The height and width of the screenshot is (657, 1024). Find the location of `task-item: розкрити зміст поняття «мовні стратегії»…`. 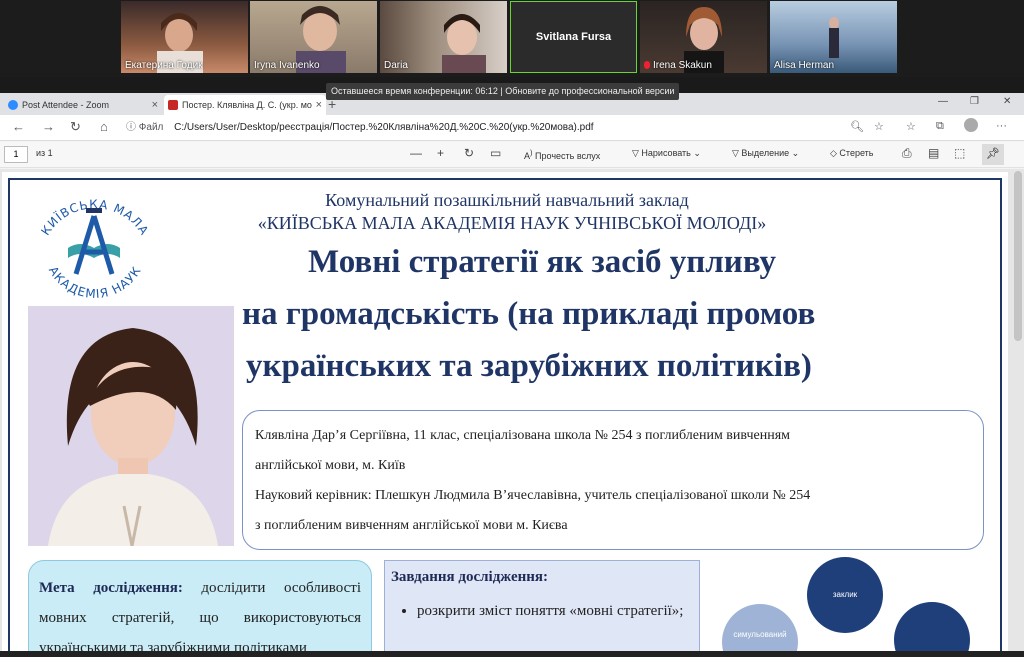

task-item: розкрити зміст поняття «мовні стратегії»… is located at coordinates (555, 611).